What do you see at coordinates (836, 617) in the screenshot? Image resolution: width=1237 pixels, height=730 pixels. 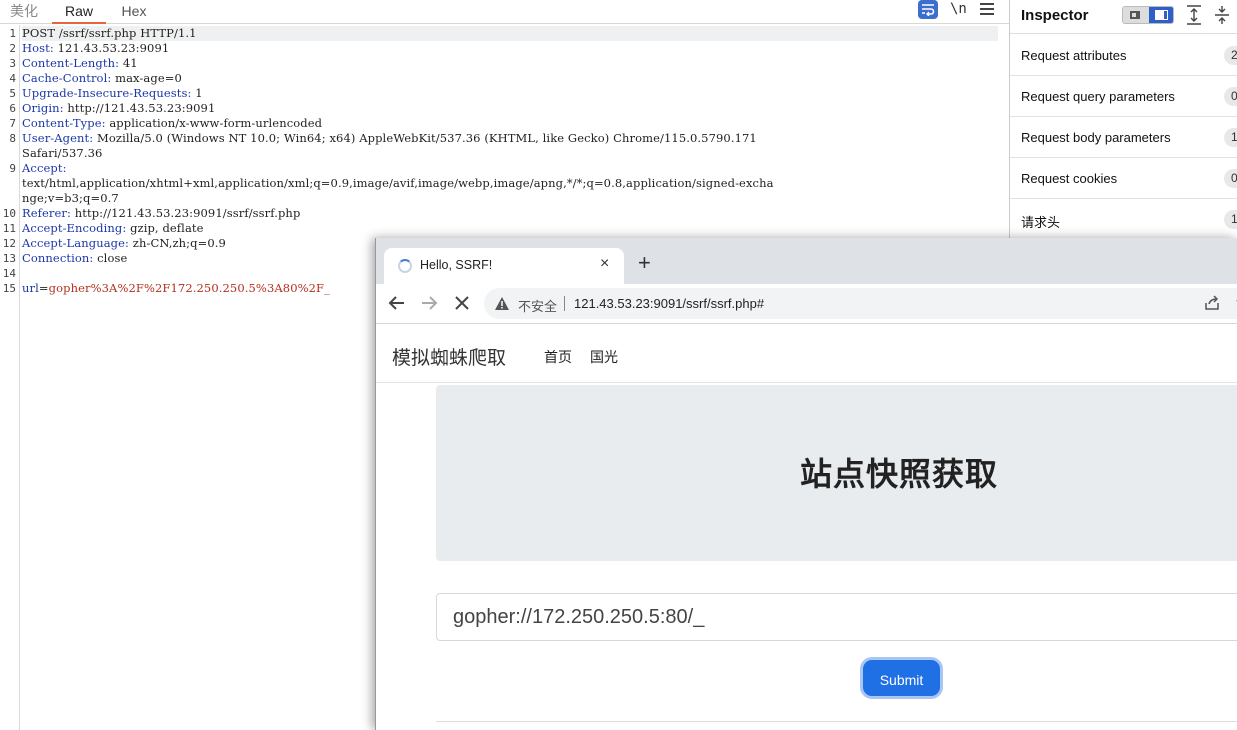 I see `url-input: gopher://172.250.250.5:80/_` at bounding box center [836, 617].